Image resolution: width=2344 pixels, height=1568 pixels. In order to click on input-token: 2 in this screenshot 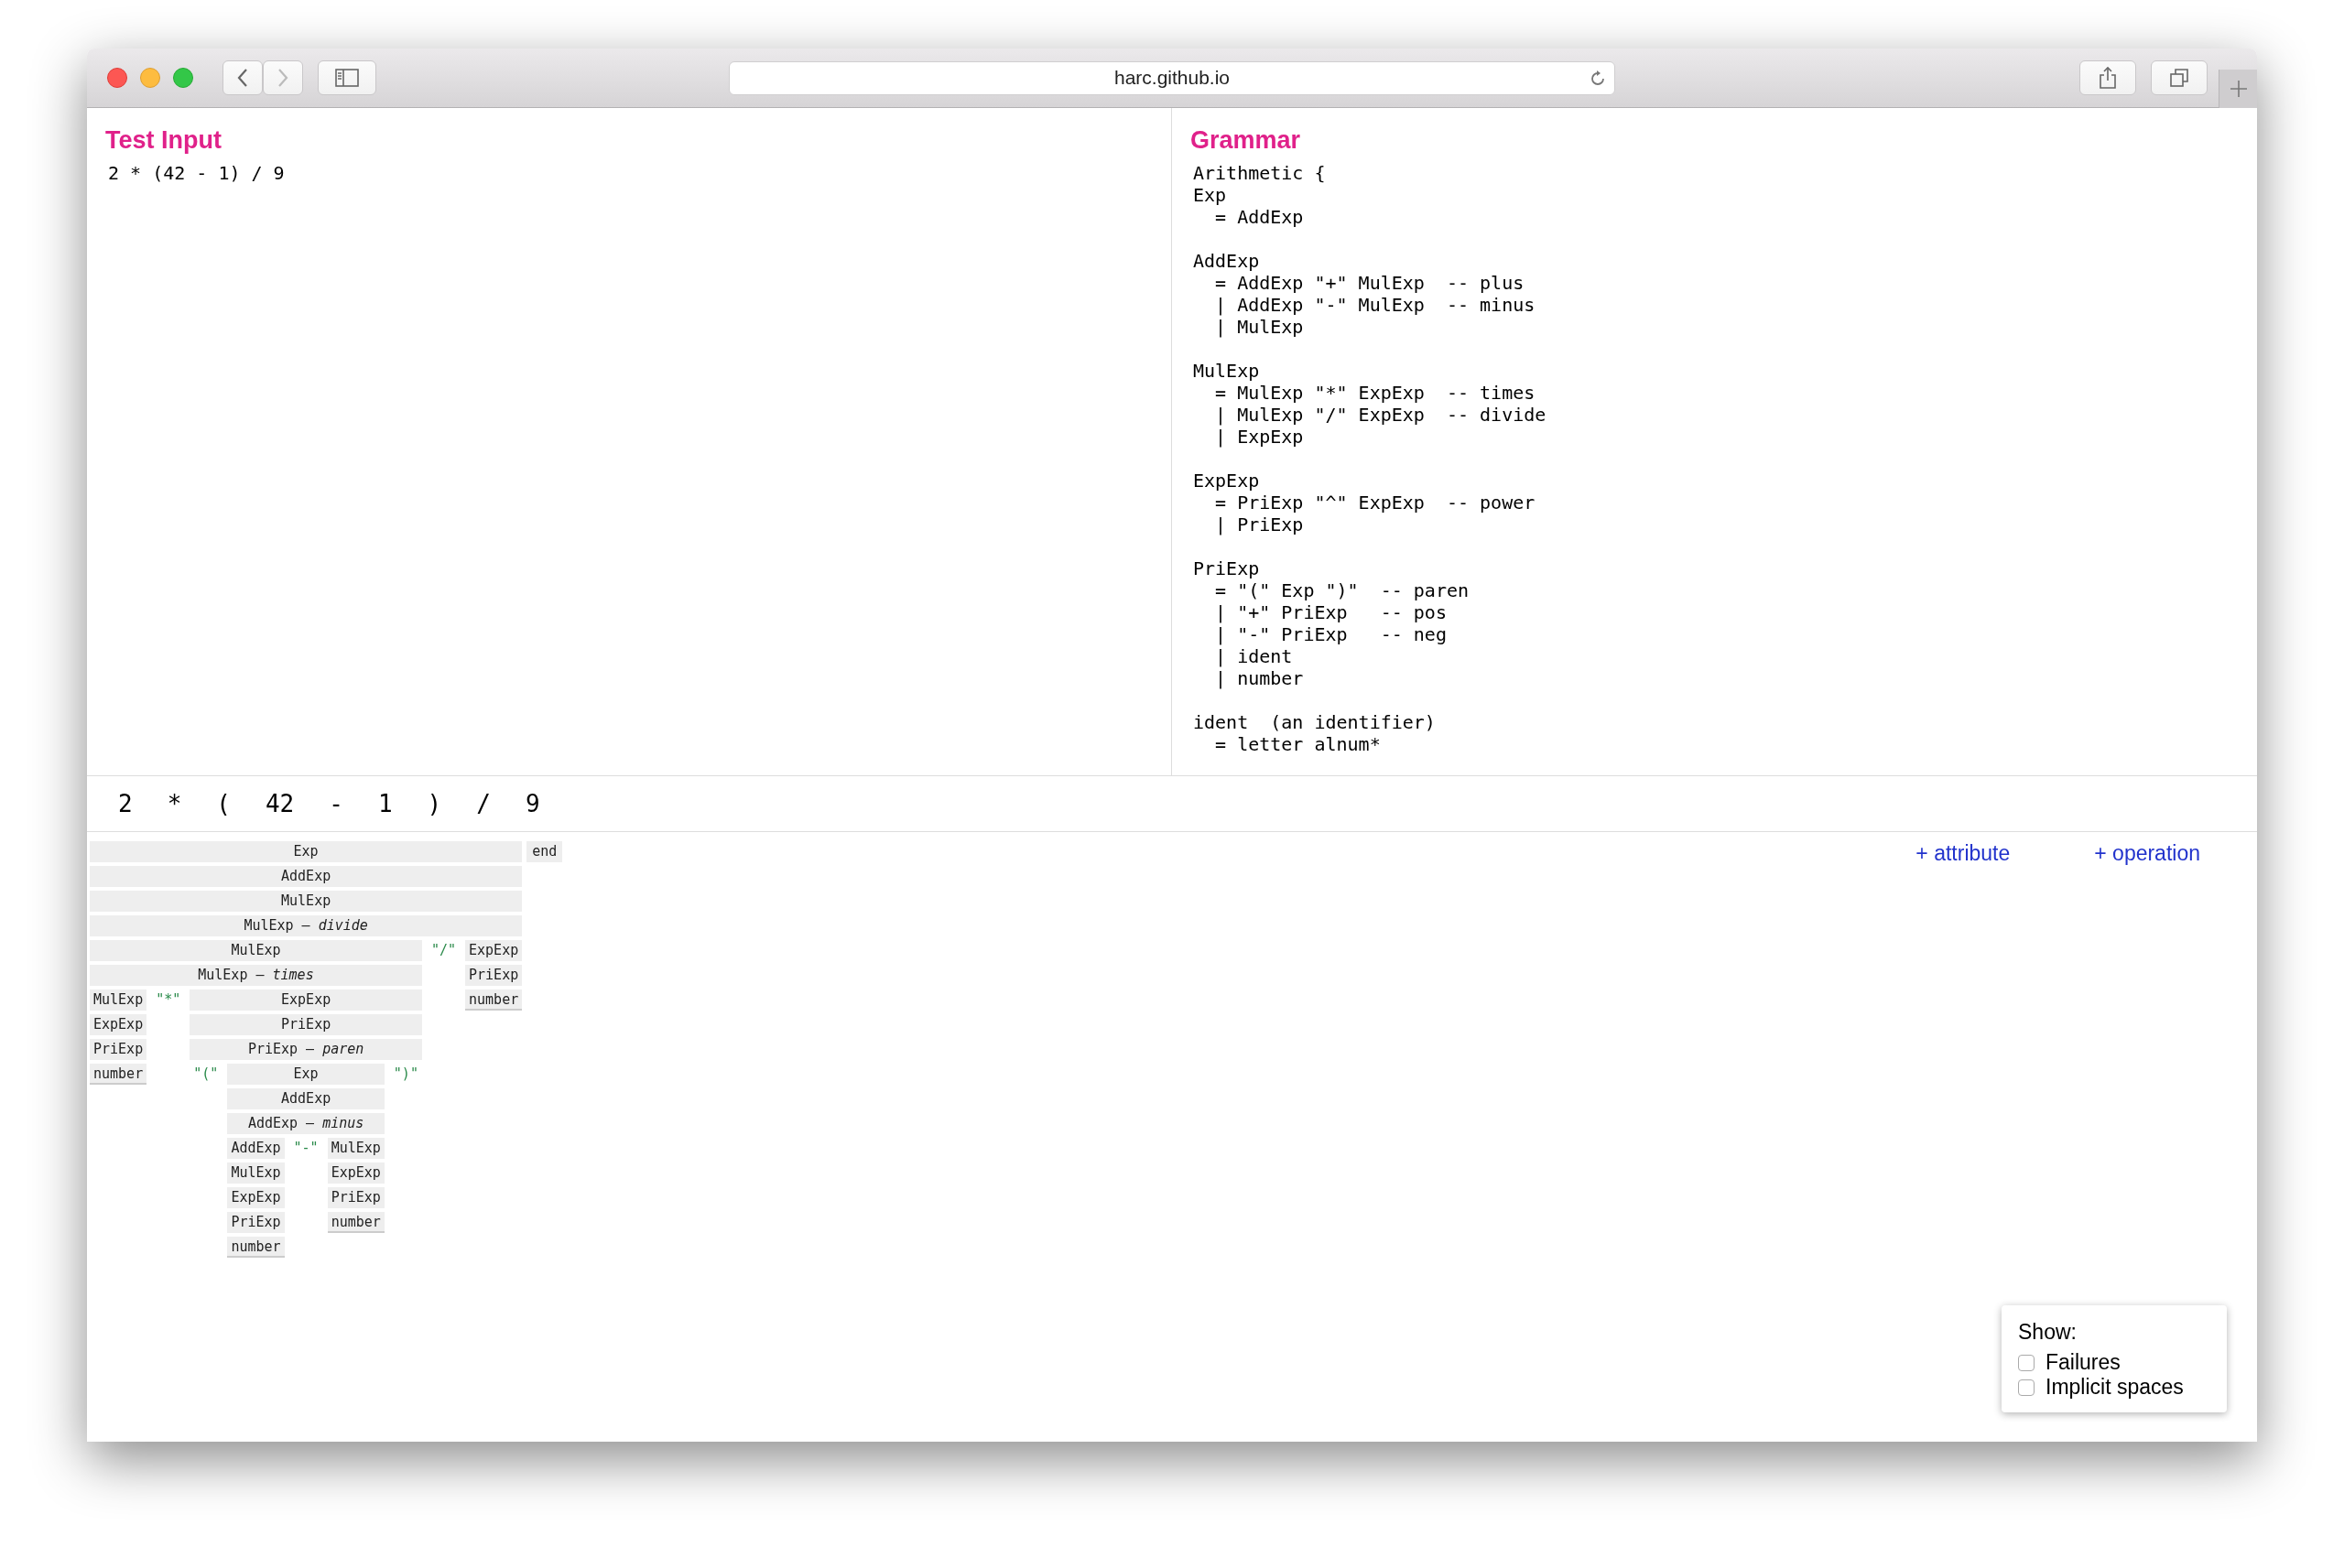, I will do `click(126, 804)`.